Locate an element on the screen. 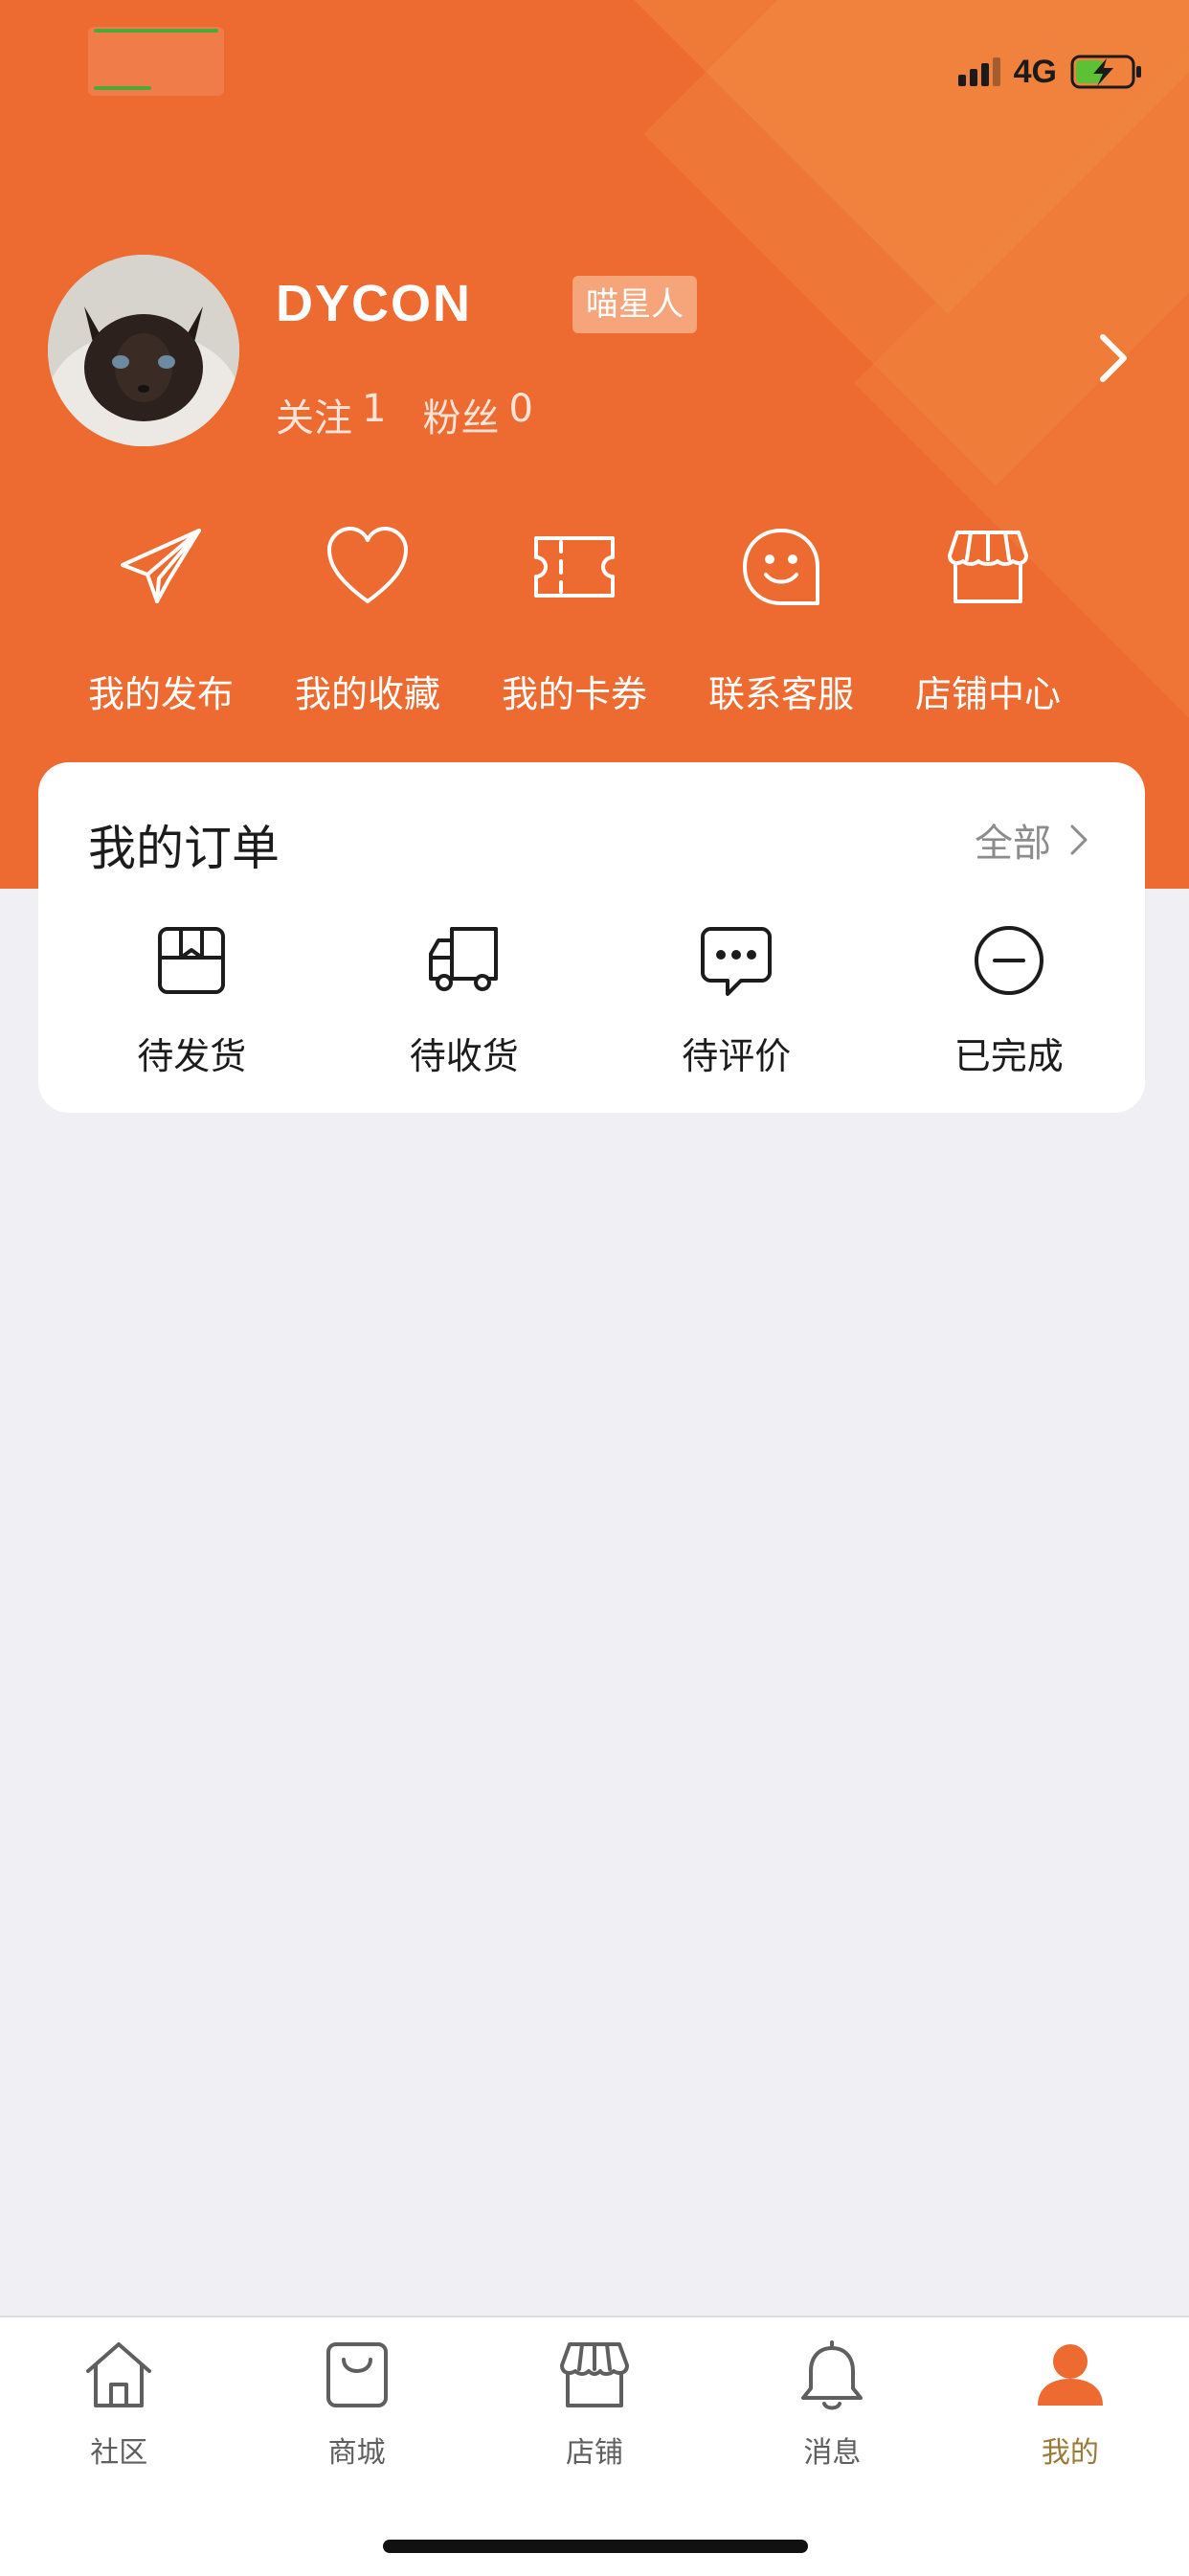  followers-label: 粉丝 is located at coordinates (461, 418).